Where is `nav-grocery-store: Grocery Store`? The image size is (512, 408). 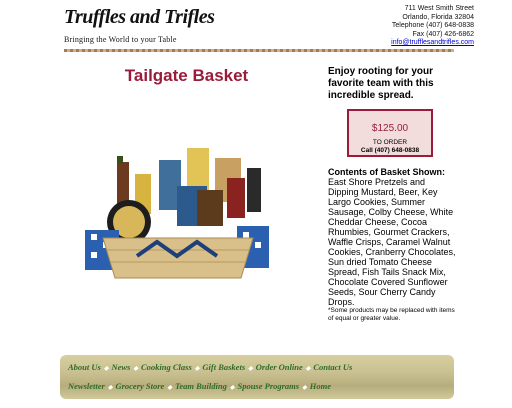 nav-grocery-store: Grocery Store is located at coordinates (139, 386).